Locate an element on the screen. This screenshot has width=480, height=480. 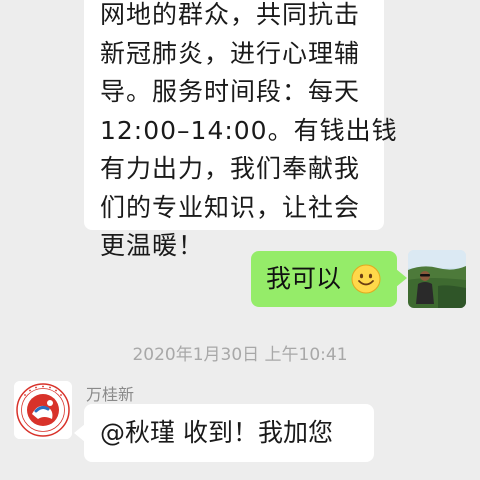
my-avatar is located at coordinates (437, 279).